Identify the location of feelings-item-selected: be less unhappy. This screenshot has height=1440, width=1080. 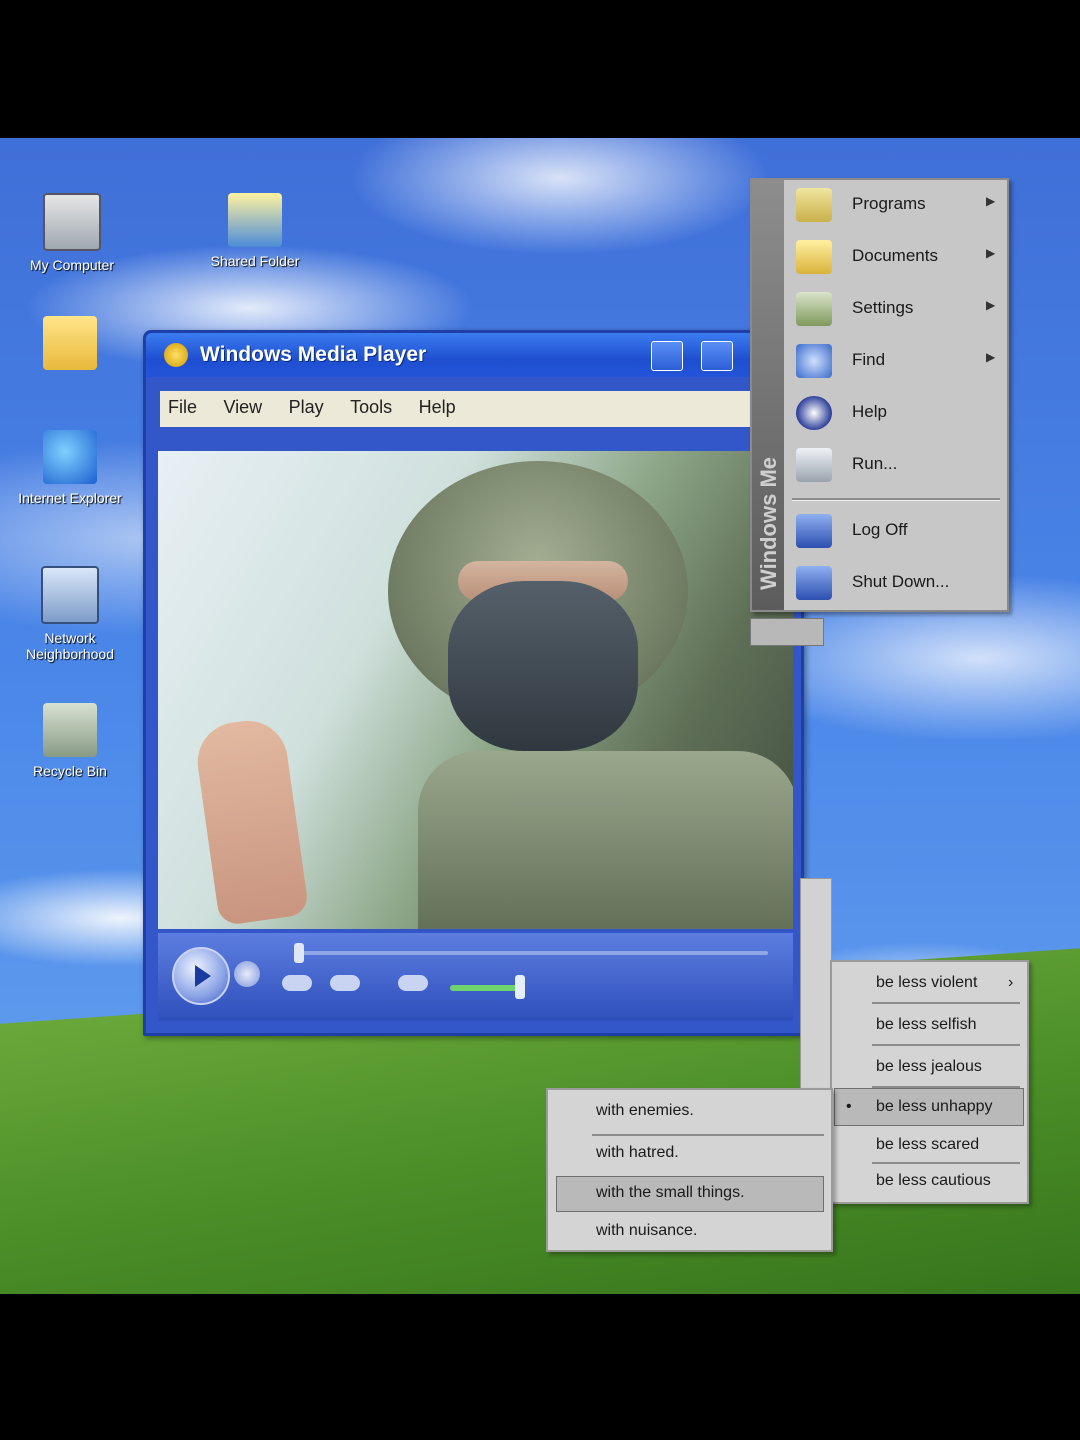
(934, 1107).